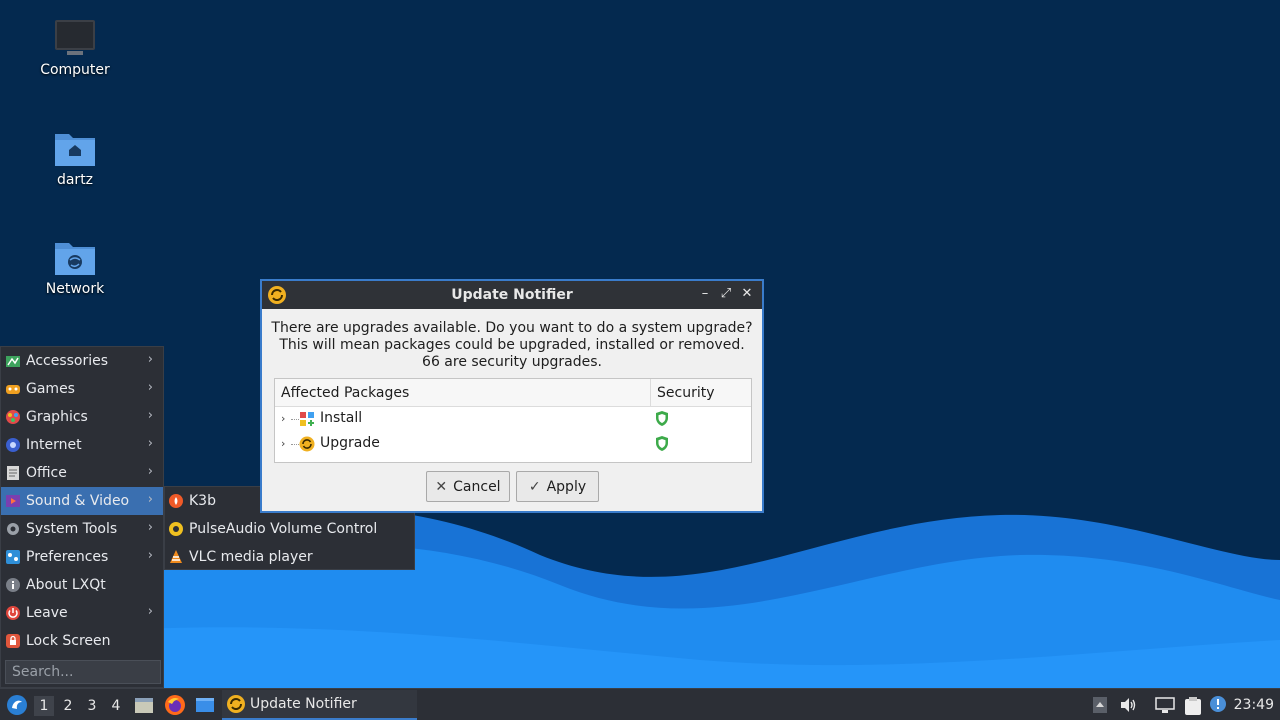  What do you see at coordinates (303, 704) in the screenshot?
I see `task-label: Update Notifier` at bounding box center [303, 704].